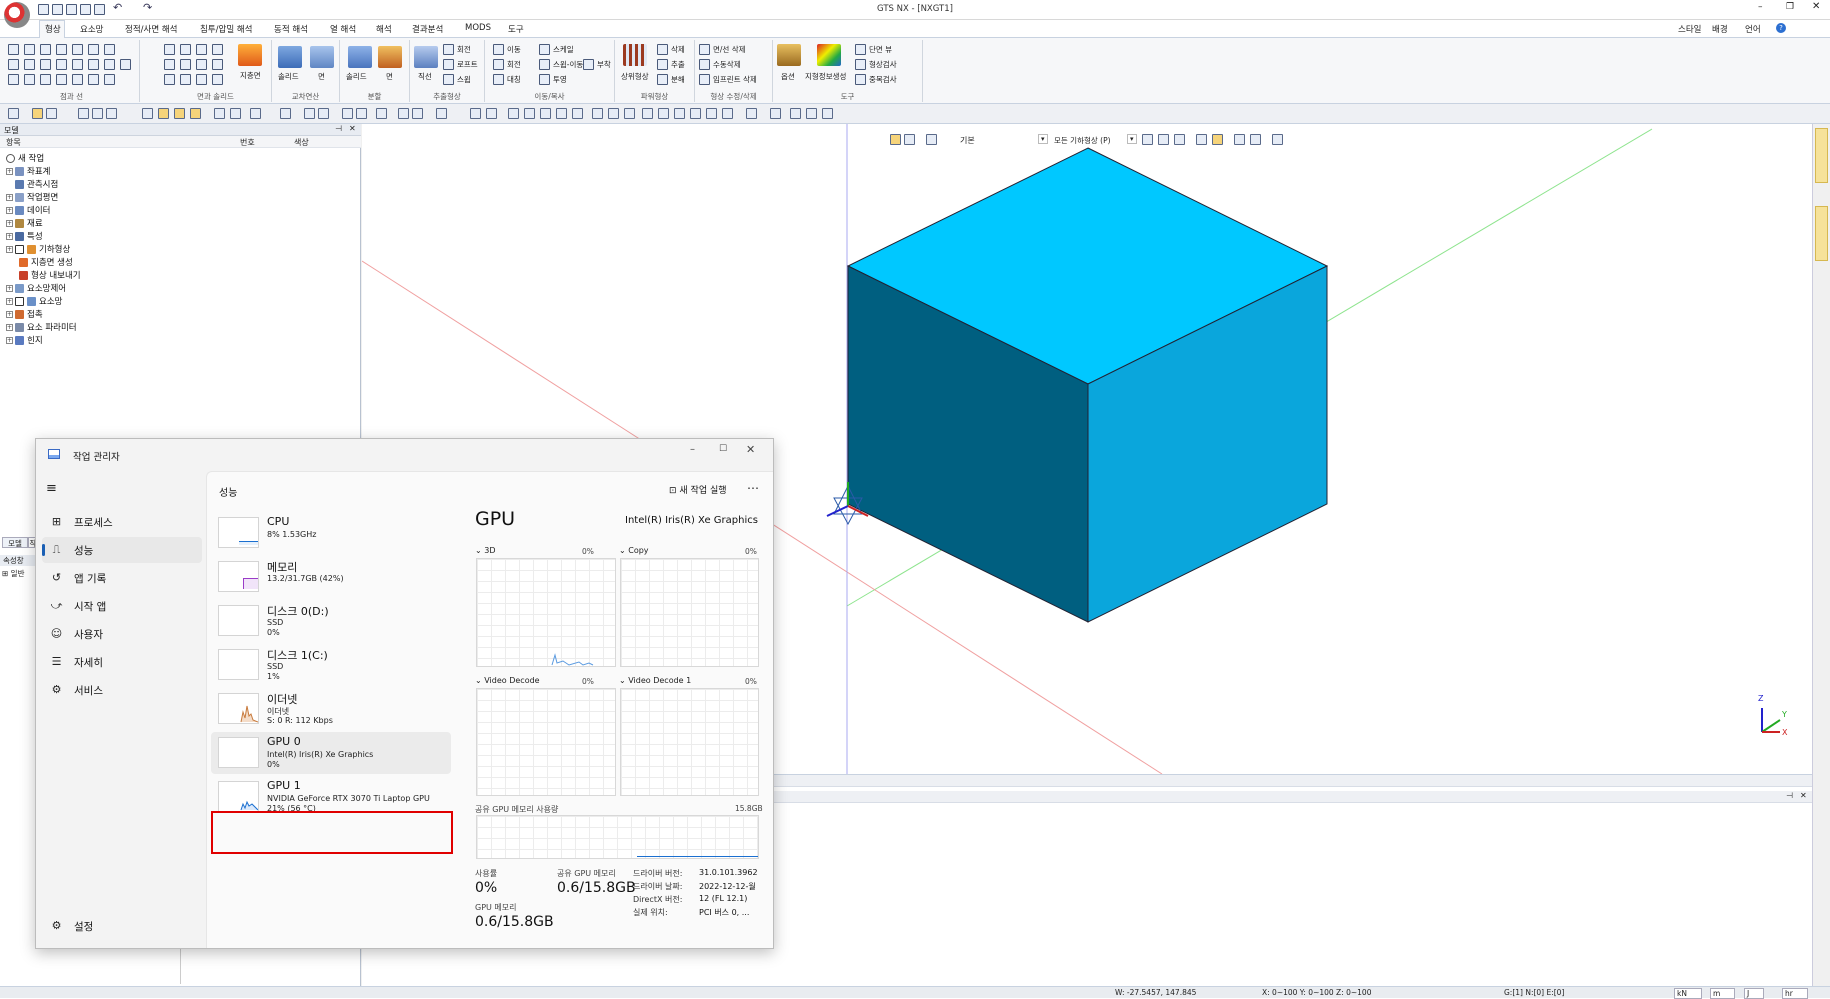 This screenshot has width=1830, height=999. Describe the element at coordinates (775, 113) in the screenshot. I see `shade-icon` at that location.